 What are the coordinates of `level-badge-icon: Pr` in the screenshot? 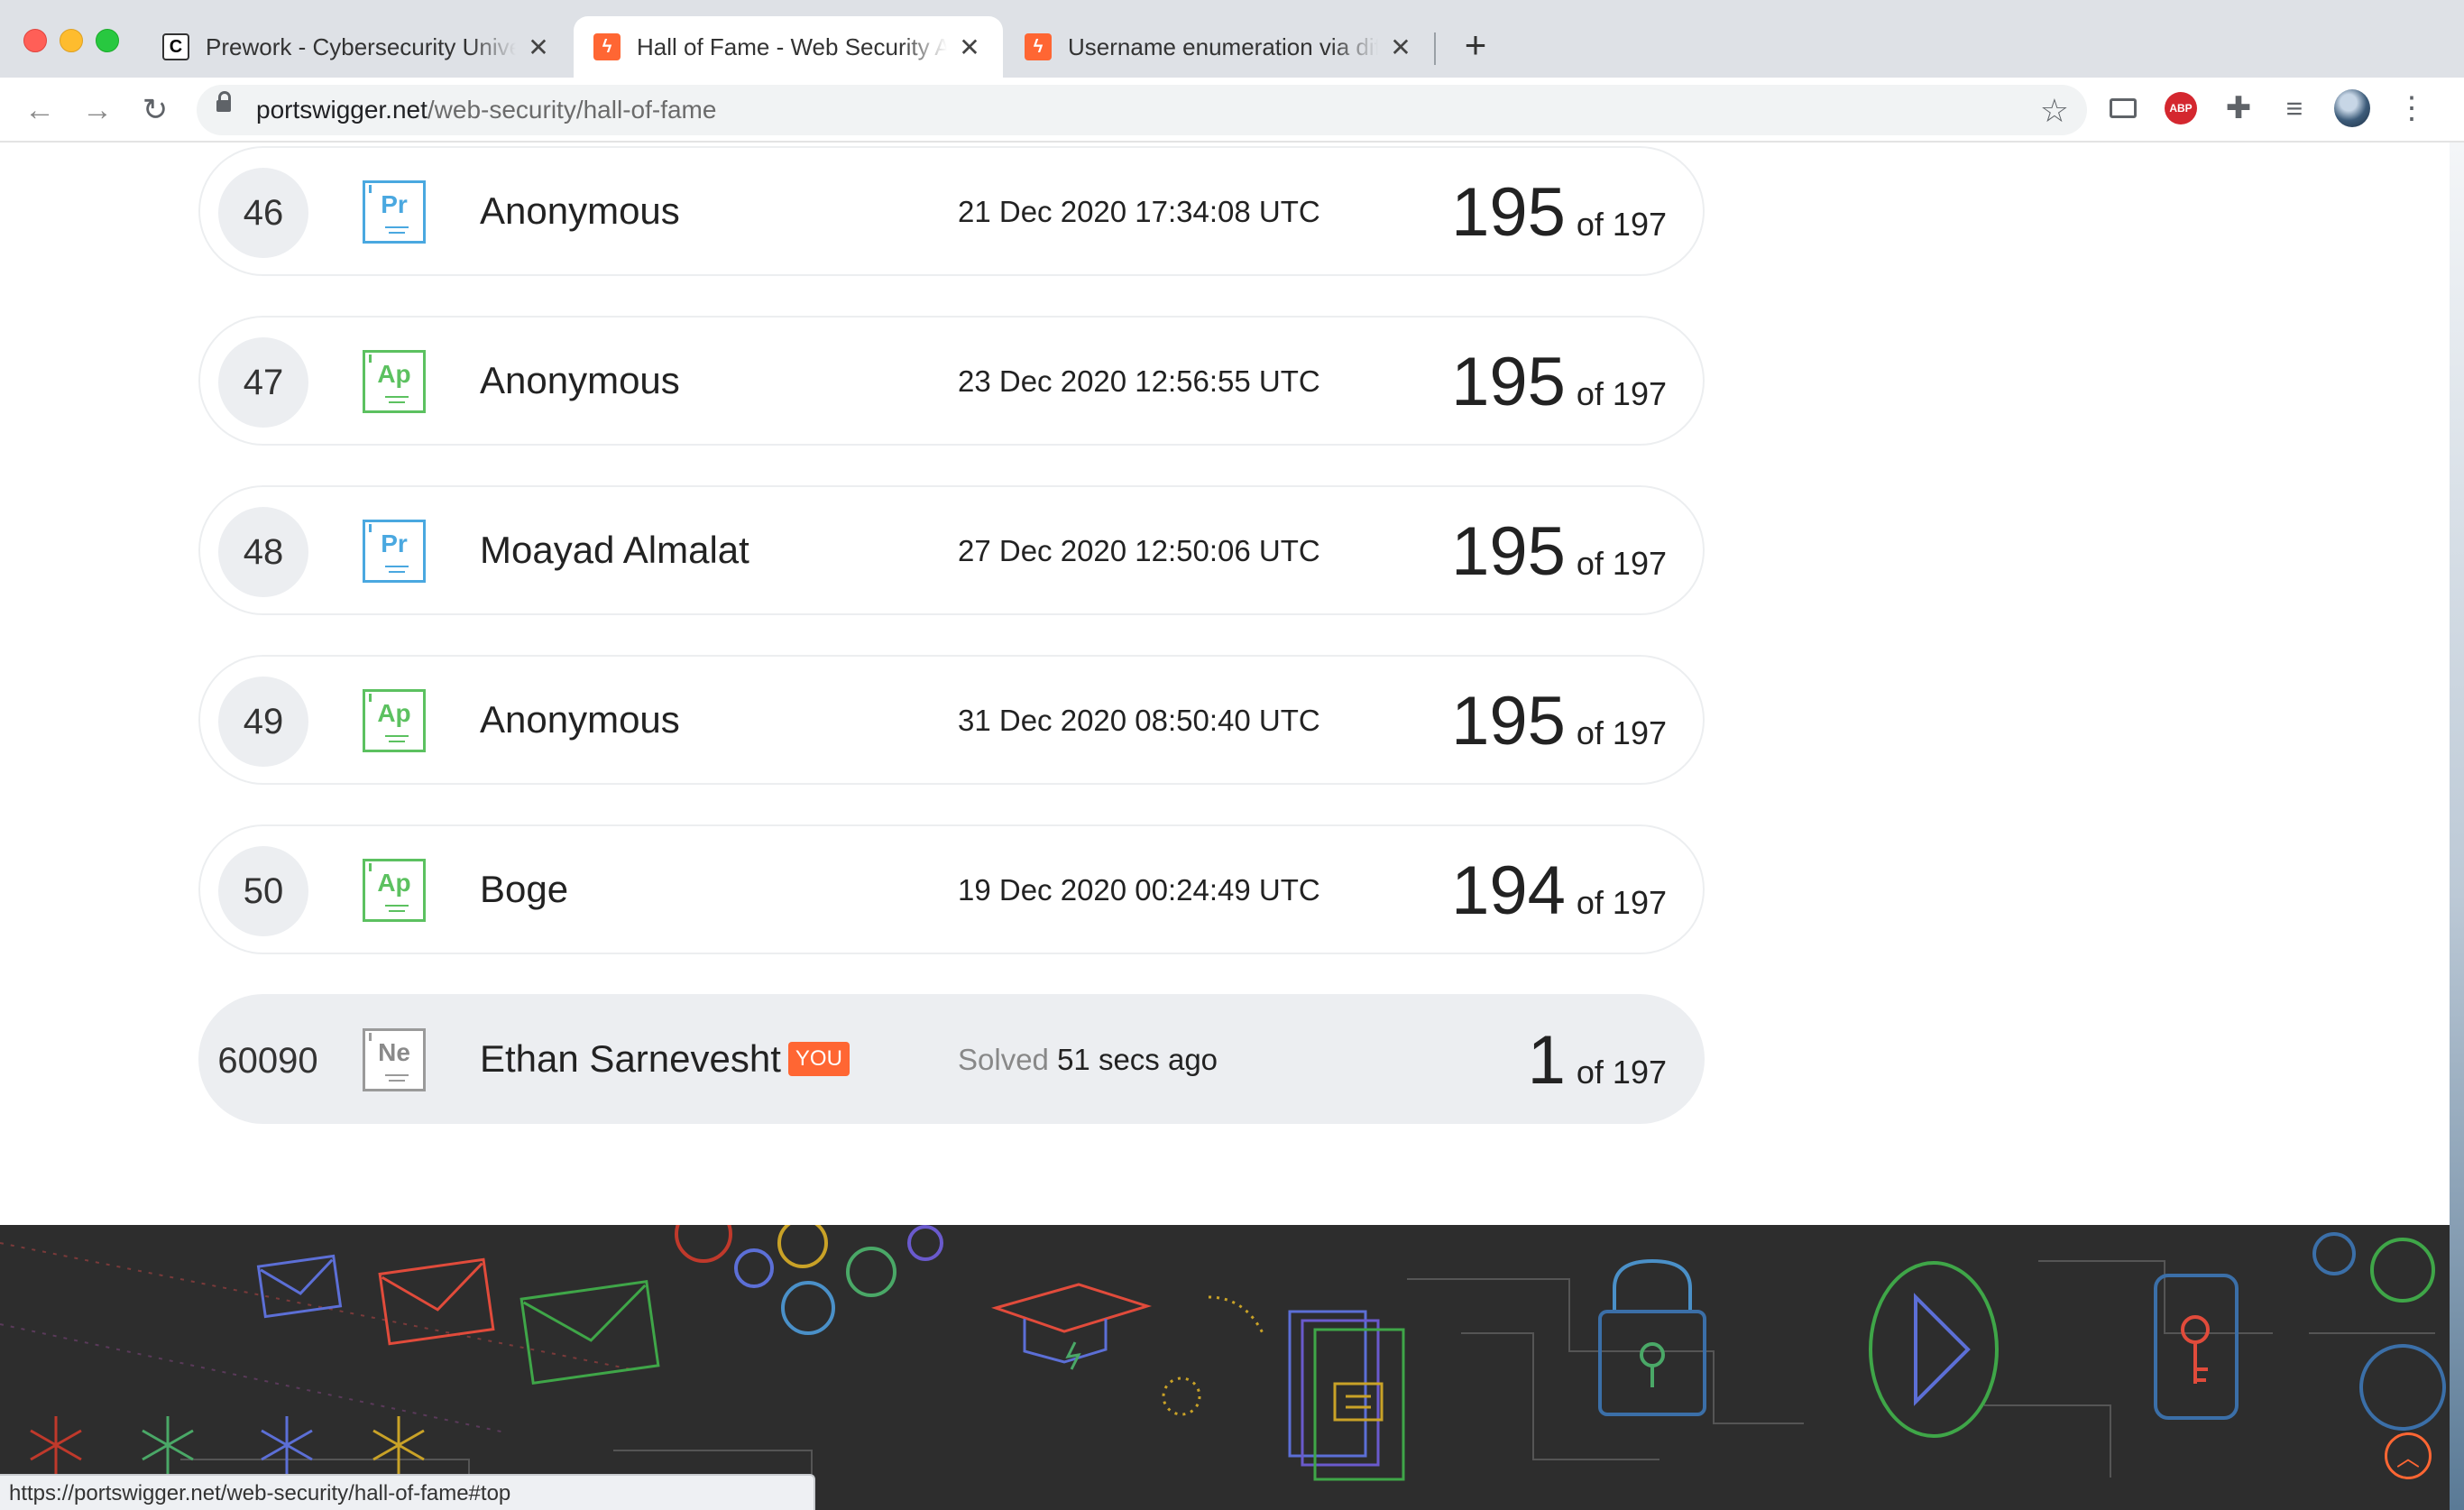 It's located at (395, 212).